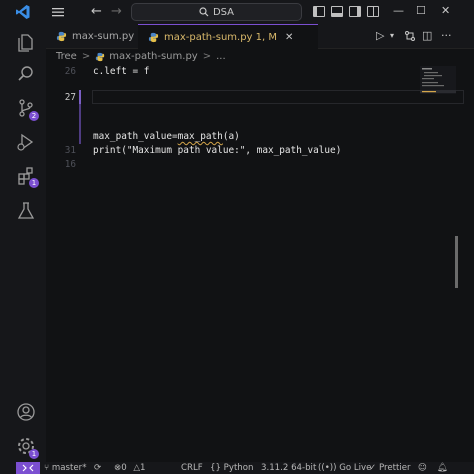 Image resolution: width=474 pixels, height=474 pixels. I want to click on problems-indicator: ⊗0 △1, so click(129, 468).